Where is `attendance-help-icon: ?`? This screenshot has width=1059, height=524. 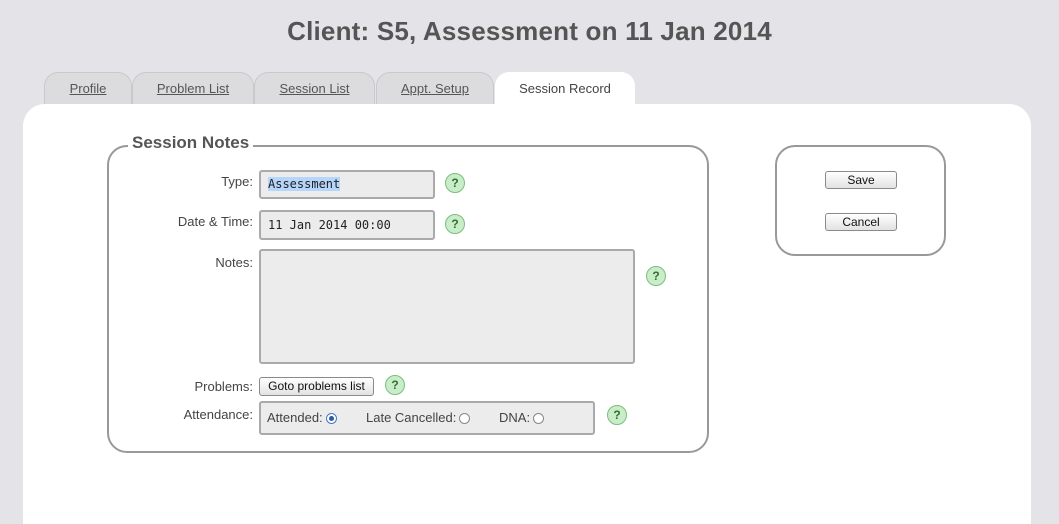
attendance-help-icon: ? is located at coordinates (617, 415).